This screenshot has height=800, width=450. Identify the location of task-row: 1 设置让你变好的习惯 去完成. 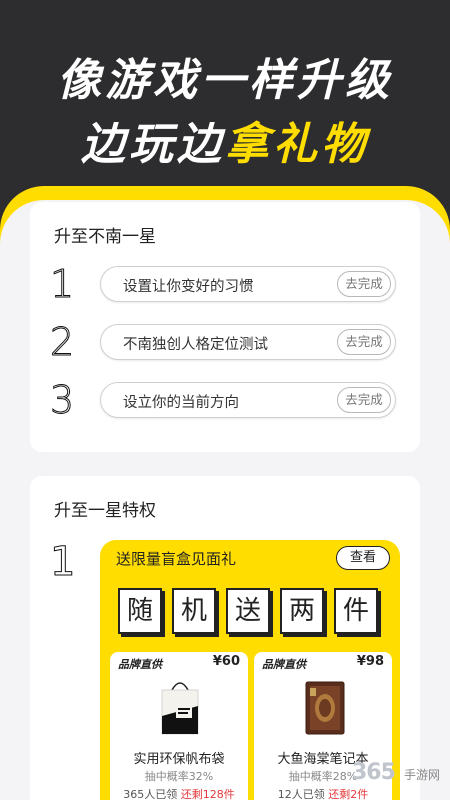
(230, 284).